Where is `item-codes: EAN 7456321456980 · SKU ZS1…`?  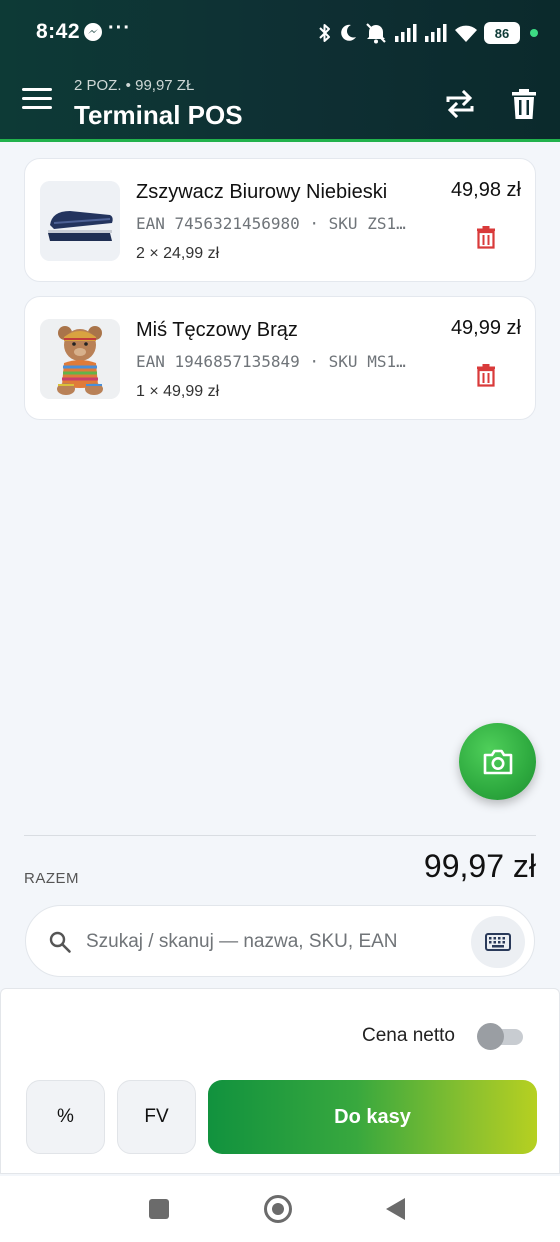 item-codes: EAN 7456321456980 · SKU ZS1… is located at coordinates (271, 223).